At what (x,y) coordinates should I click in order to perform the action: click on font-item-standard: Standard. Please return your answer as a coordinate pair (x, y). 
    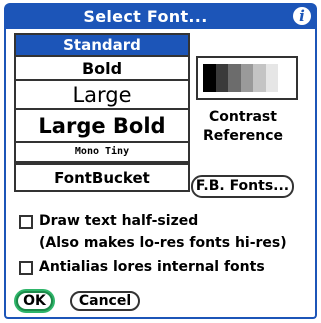
    Looking at the image, I should click on (102, 46).